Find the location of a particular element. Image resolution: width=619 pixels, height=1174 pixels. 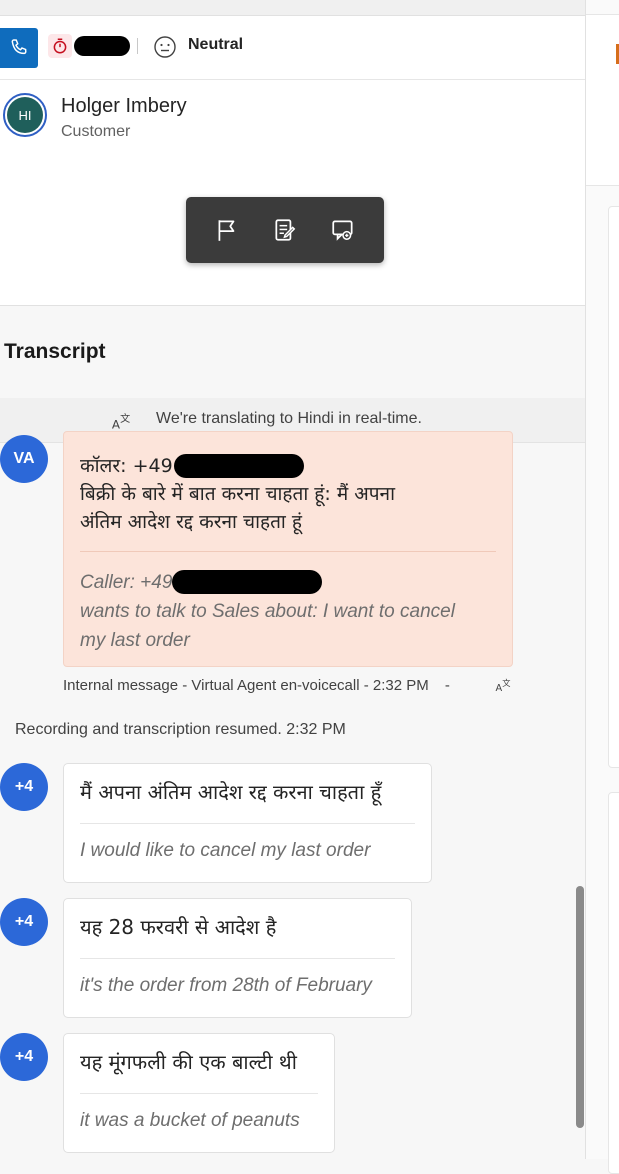

flag-icon is located at coordinates (226, 230).